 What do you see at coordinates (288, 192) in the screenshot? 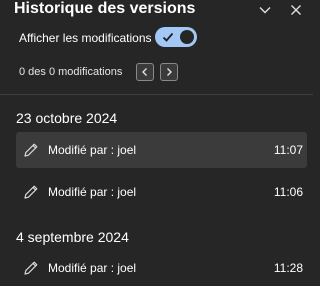
I see `version-time: 11:06` at bounding box center [288, 192].